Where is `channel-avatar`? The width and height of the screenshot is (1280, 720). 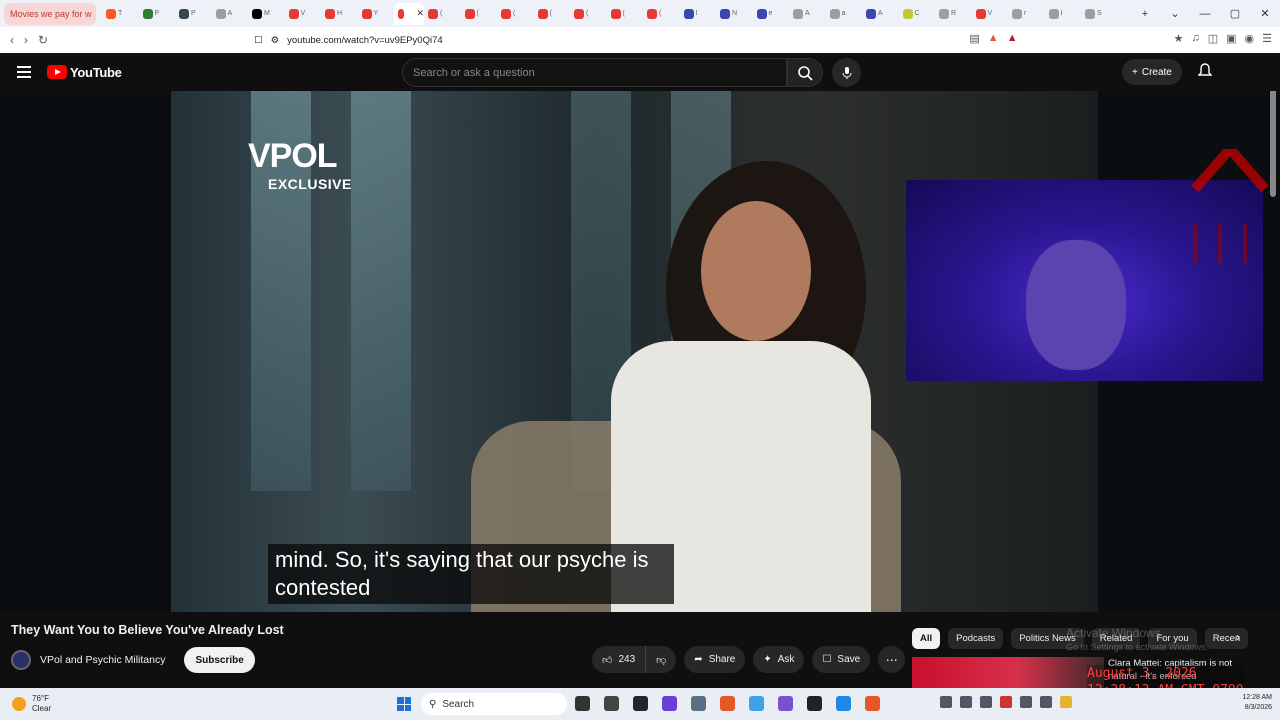 channel-avatar is located at coordinates (21, 660).